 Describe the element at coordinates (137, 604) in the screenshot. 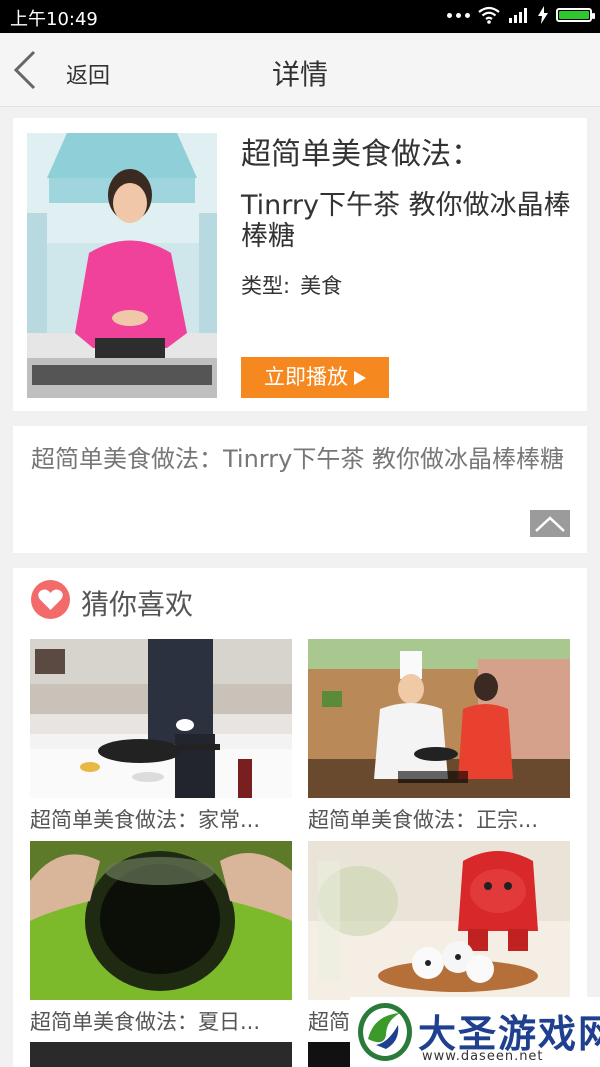

I see `recommend-title: 猜你喜欢` at that location.